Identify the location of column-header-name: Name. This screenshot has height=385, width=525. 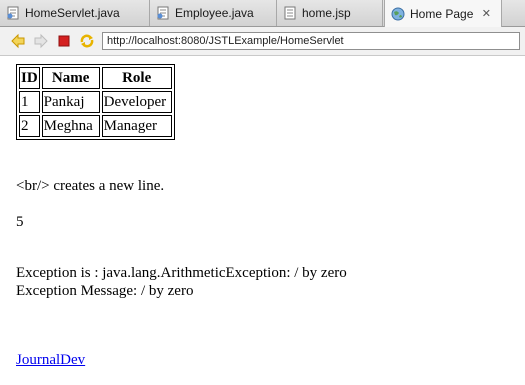
(70, 78).